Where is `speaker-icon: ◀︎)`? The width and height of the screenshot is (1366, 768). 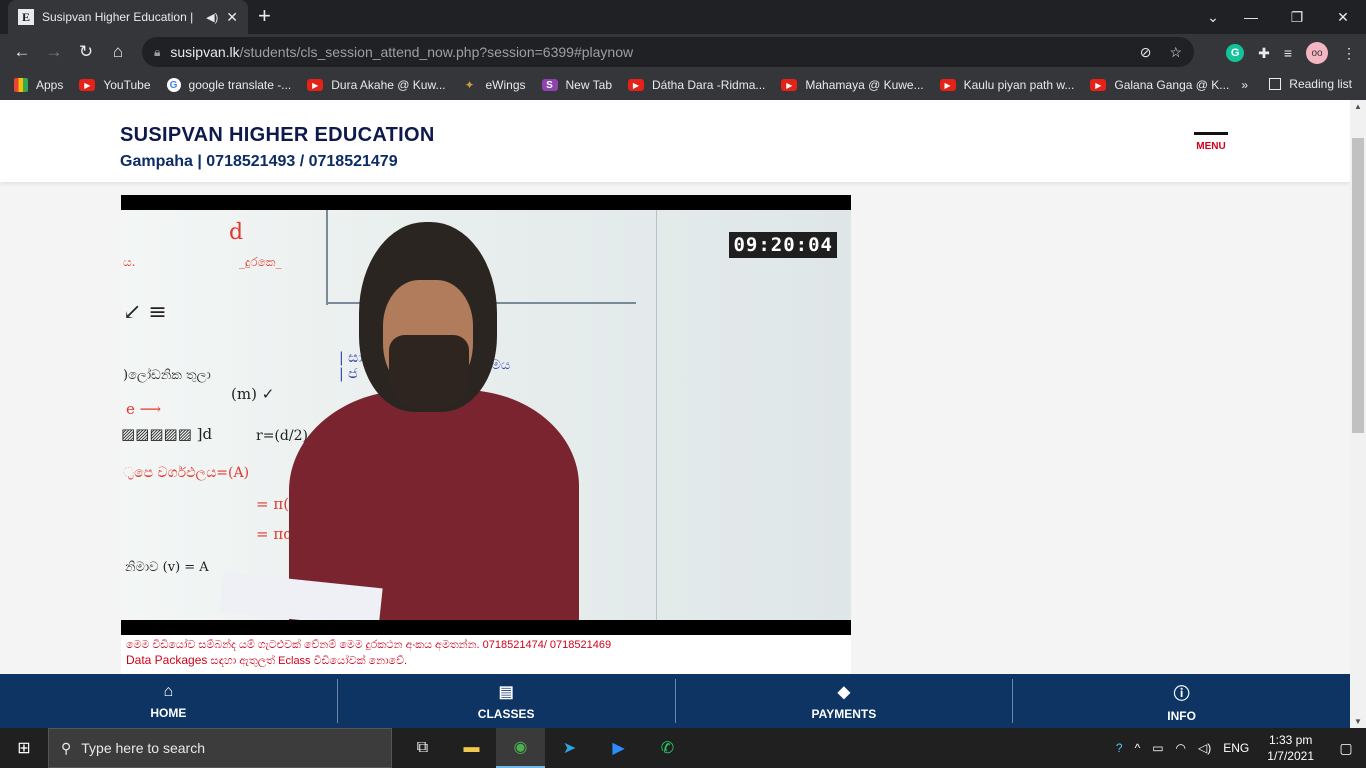 speaker-icon: ◀︎) is located at coordinates (212, 17).